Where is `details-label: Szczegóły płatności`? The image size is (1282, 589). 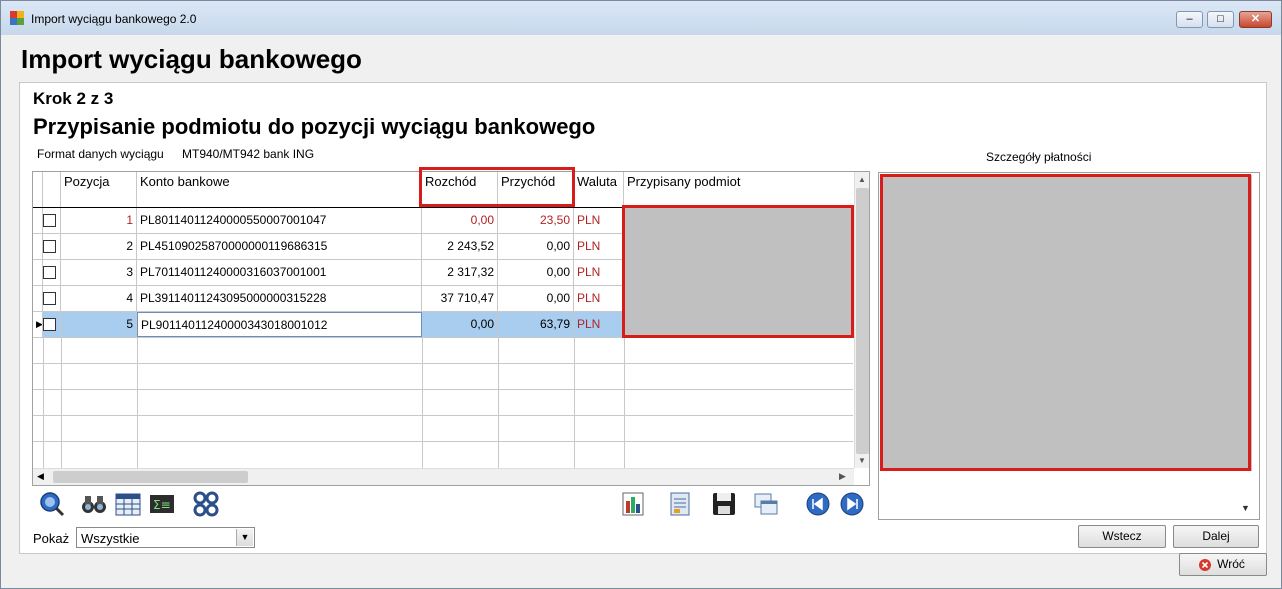 details-label: Szczegóły płatności is located at coordinates (1039, 157).